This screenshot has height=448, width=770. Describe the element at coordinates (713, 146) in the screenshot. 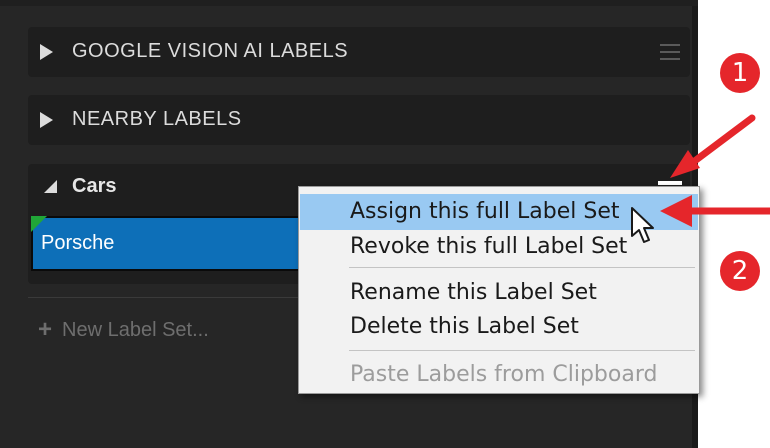

I see `arrow-to-menu-icon` at that location.